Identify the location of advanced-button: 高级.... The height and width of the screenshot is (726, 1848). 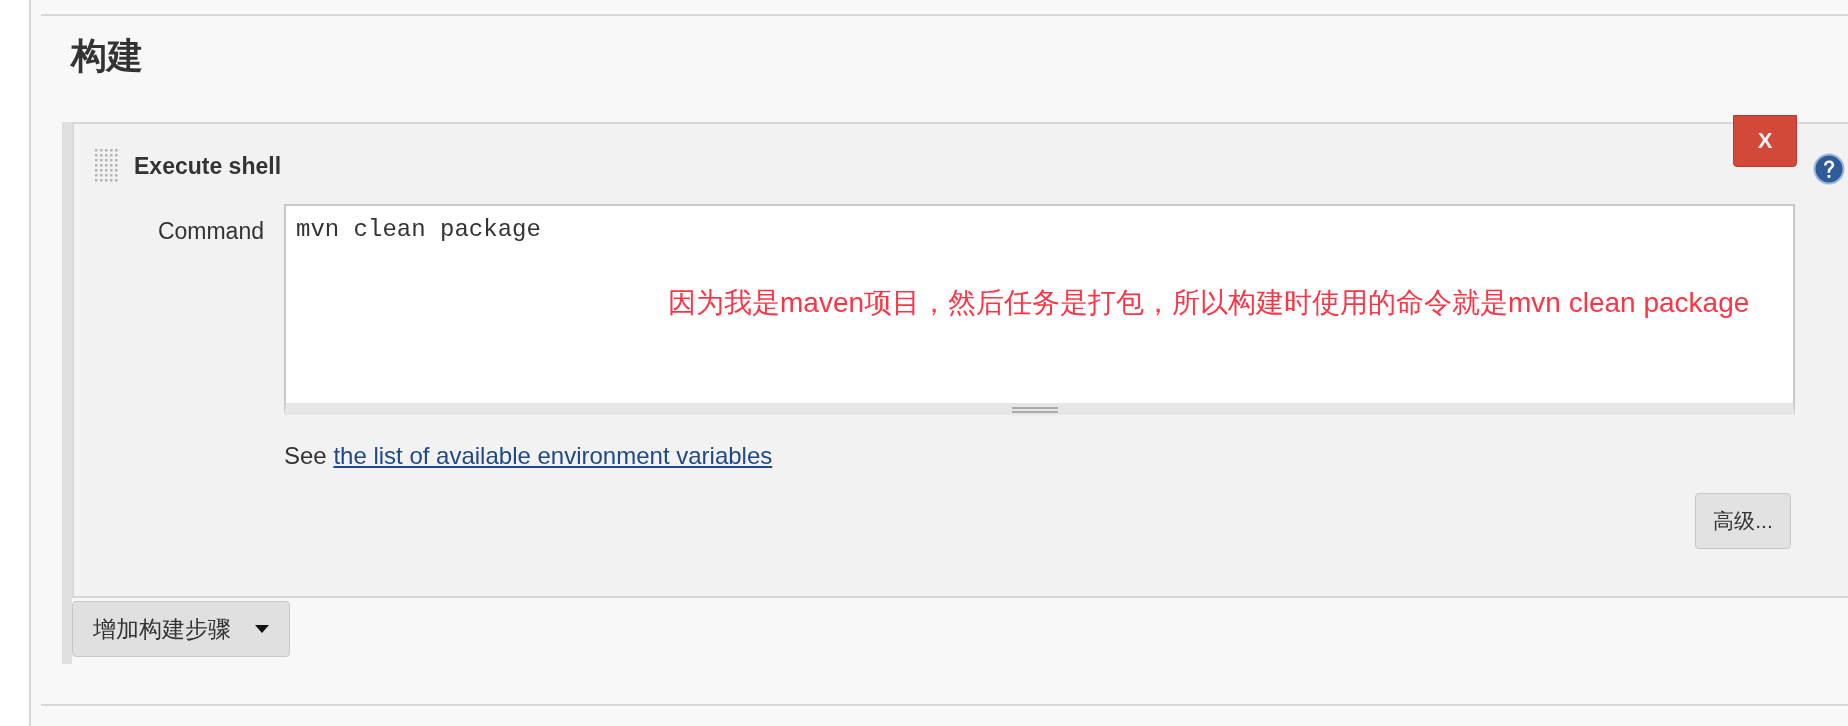
(1743, 521).